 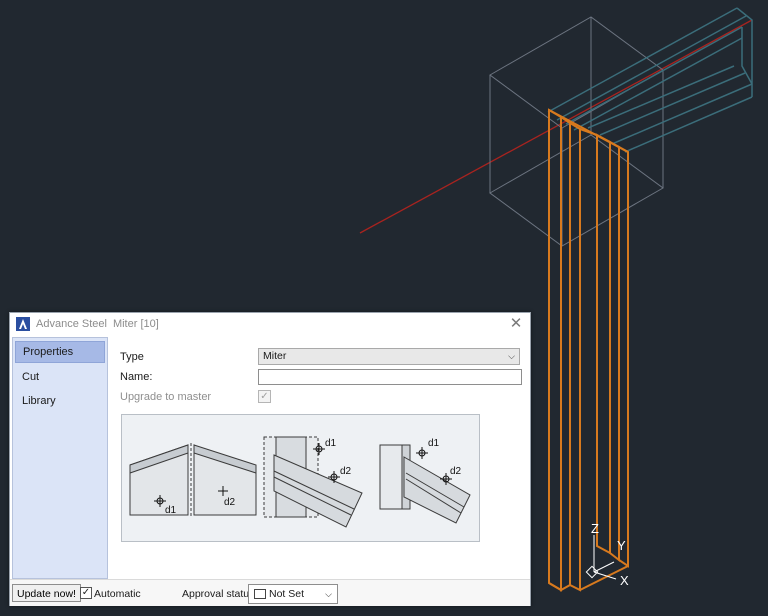 I want to click on bounding-box, so click(x=576, y=131).